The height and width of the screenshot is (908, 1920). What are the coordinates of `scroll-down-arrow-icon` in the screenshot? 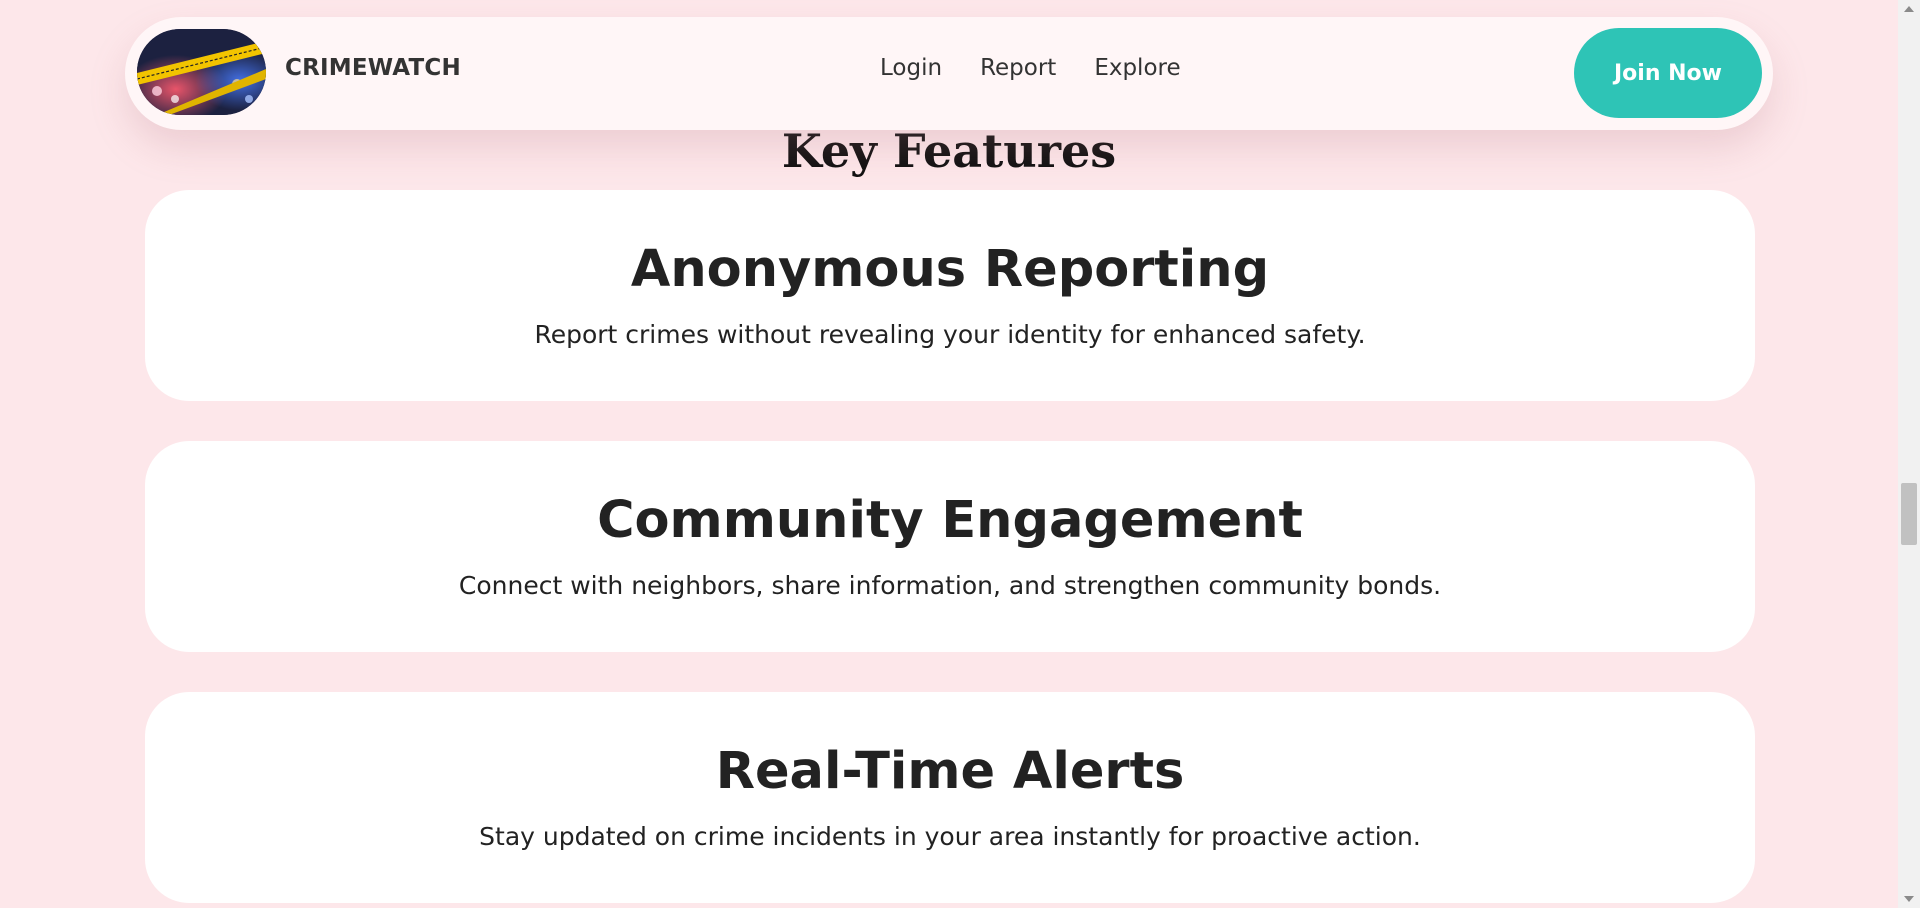 It's located at (1909, 899).